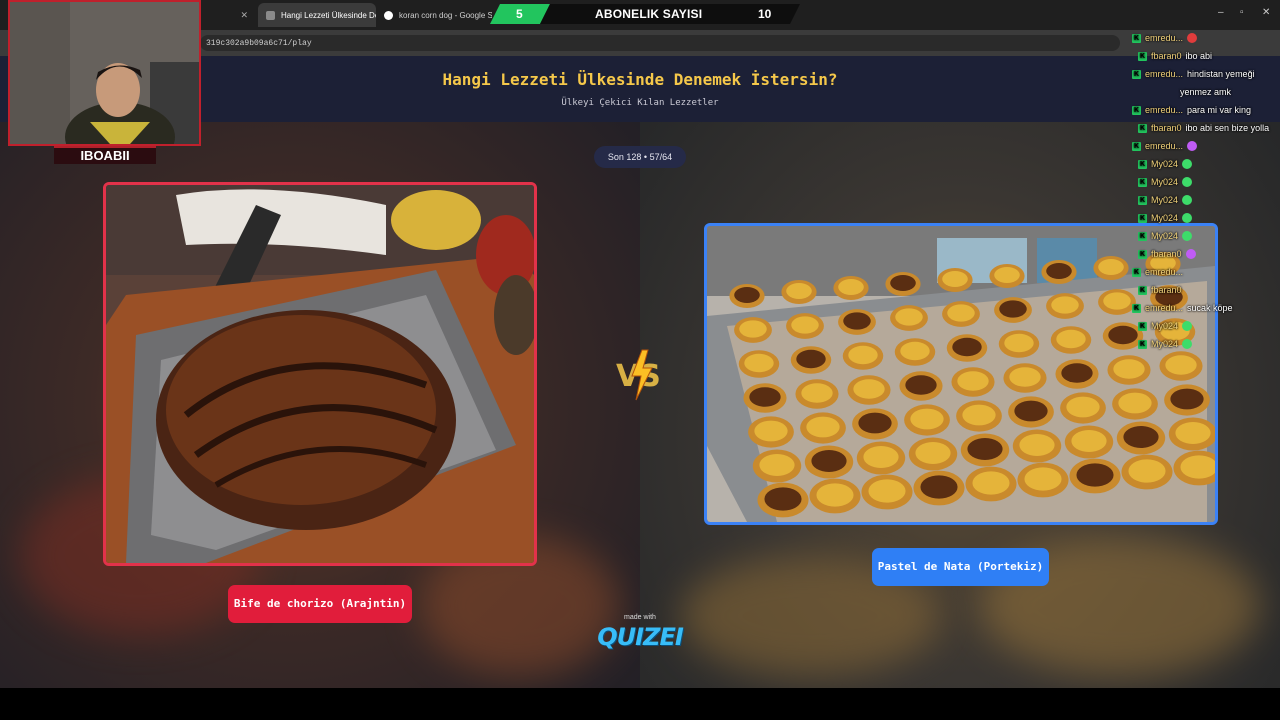 This screenshot has width=1280, height=720. What do you see at coordinates (320, 604) in the screenshot?
I see `left-option-button: Bife de chorizo (Arajntin)` at bounding box center [320, 604].